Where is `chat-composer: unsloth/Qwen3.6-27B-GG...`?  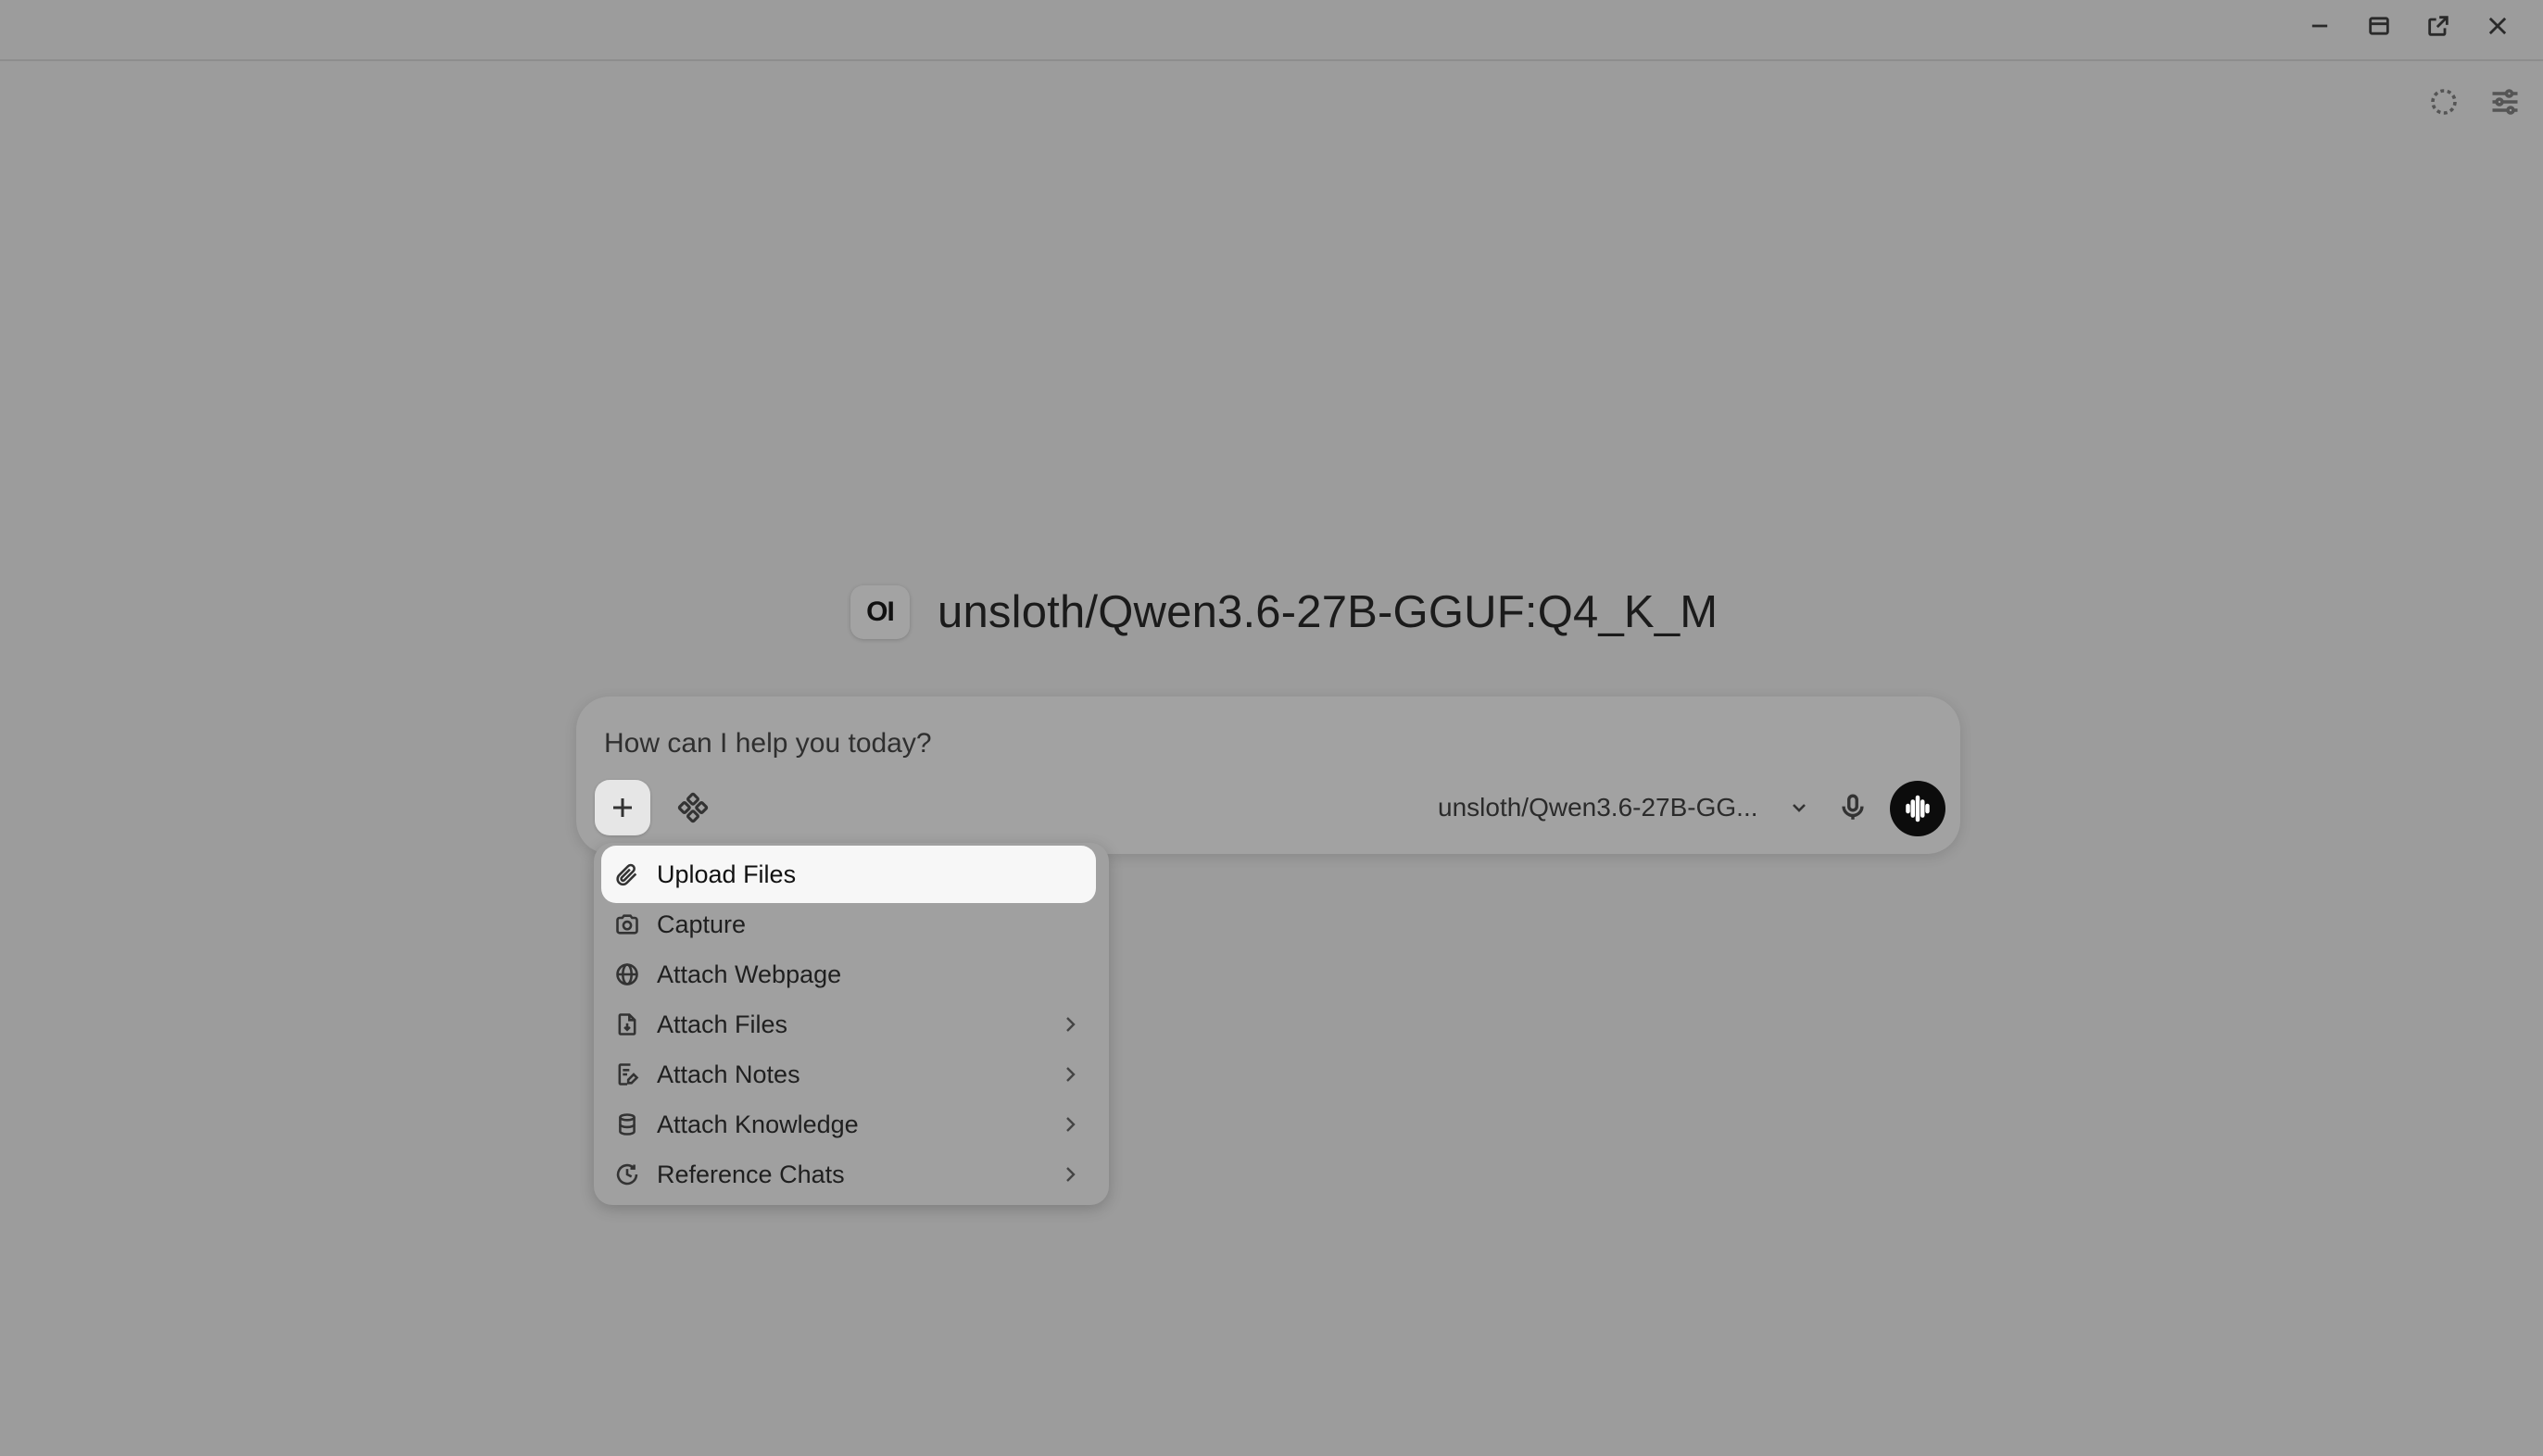
chat-composer: unsloth/Qwen3.6-27B-GG... is located at coordinates (1268, 775).